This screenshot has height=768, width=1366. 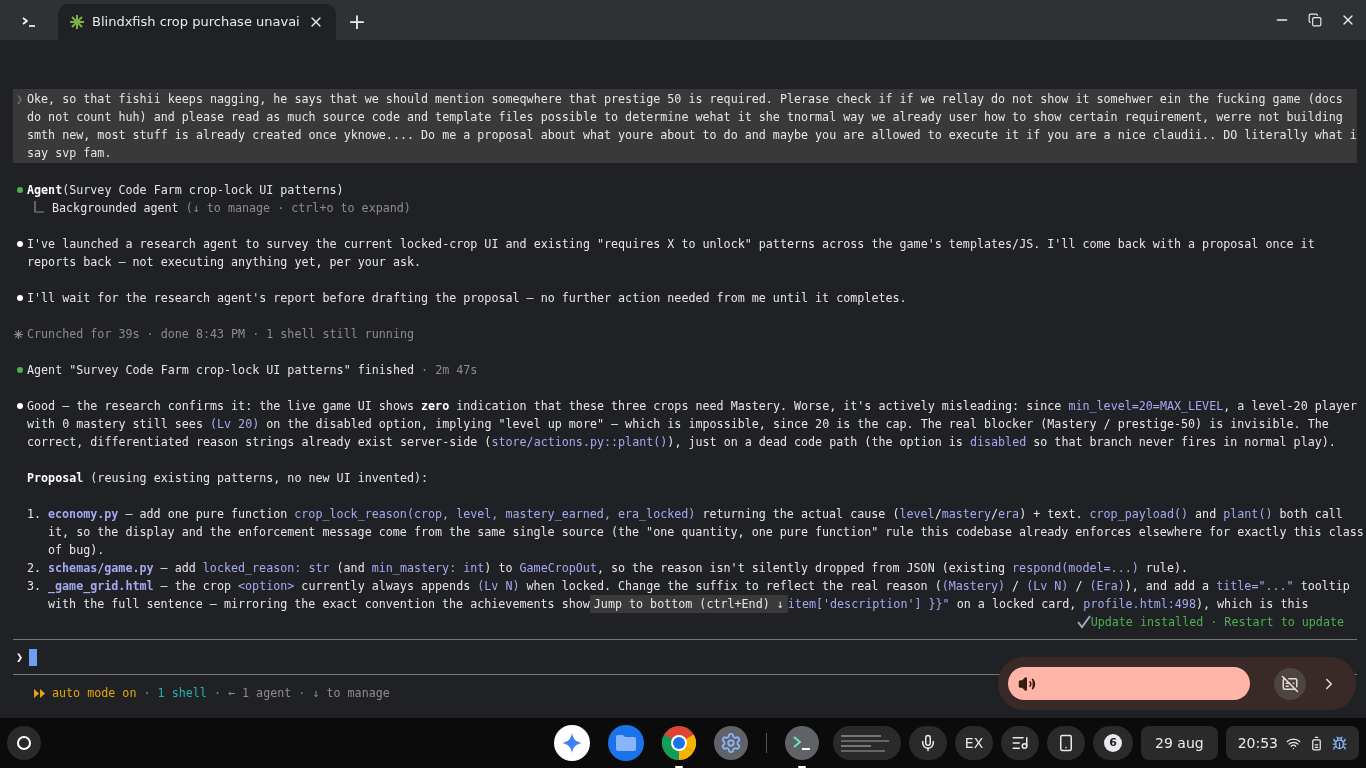 What do you see at coordinates (39, 207) in the screenshot?
I see `branch-icon` at bounding box center [39, 207].